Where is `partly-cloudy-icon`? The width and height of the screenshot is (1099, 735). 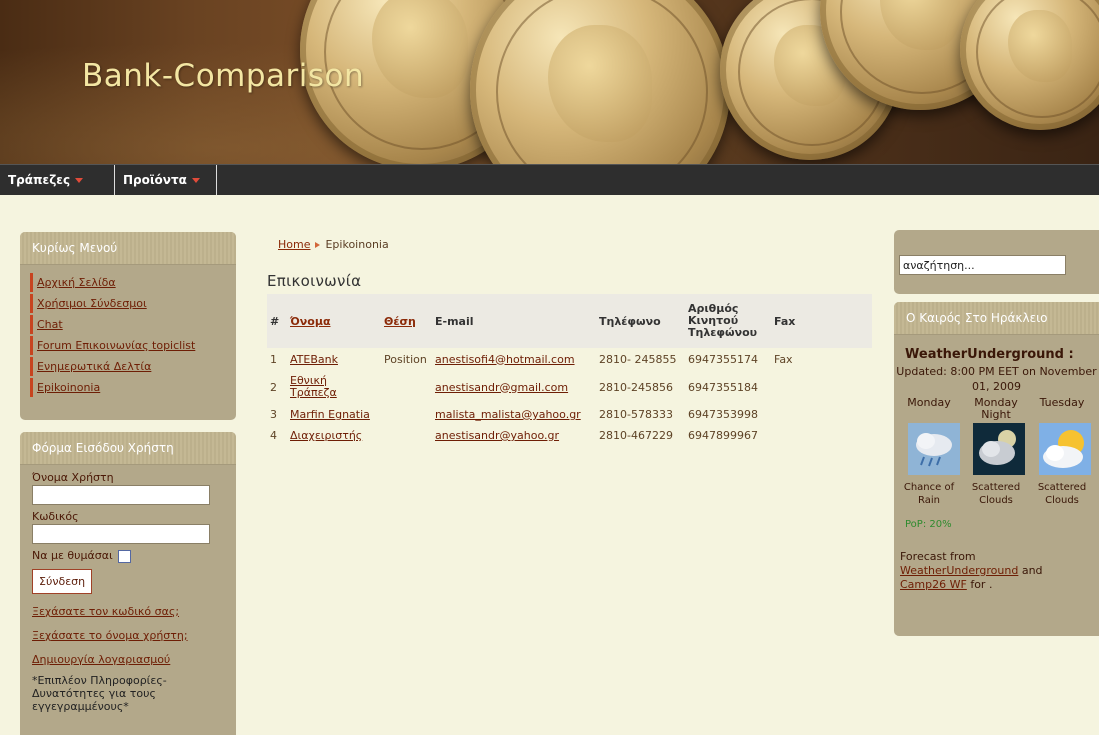 partly-cloudy-icon is located at coordinates (1065, 449).